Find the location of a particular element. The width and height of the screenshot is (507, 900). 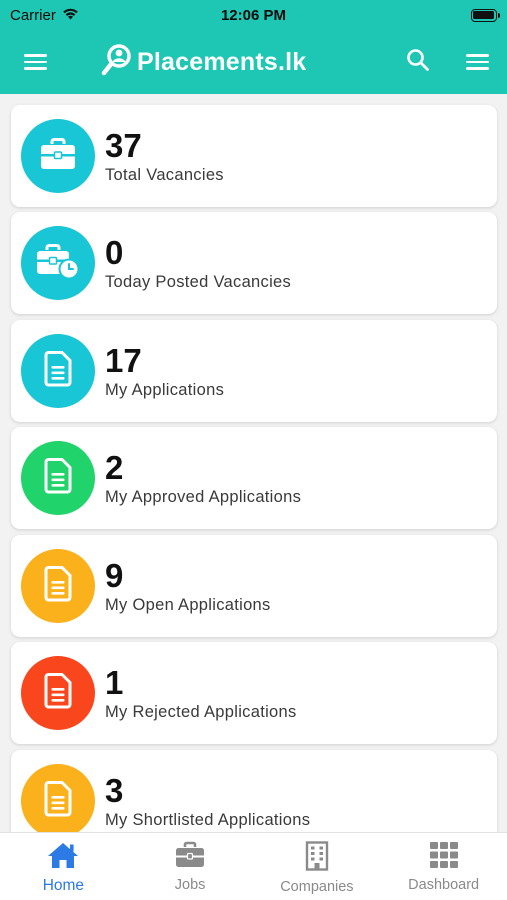

status-time: 12:06 PM is located at coordinates (253, 15).